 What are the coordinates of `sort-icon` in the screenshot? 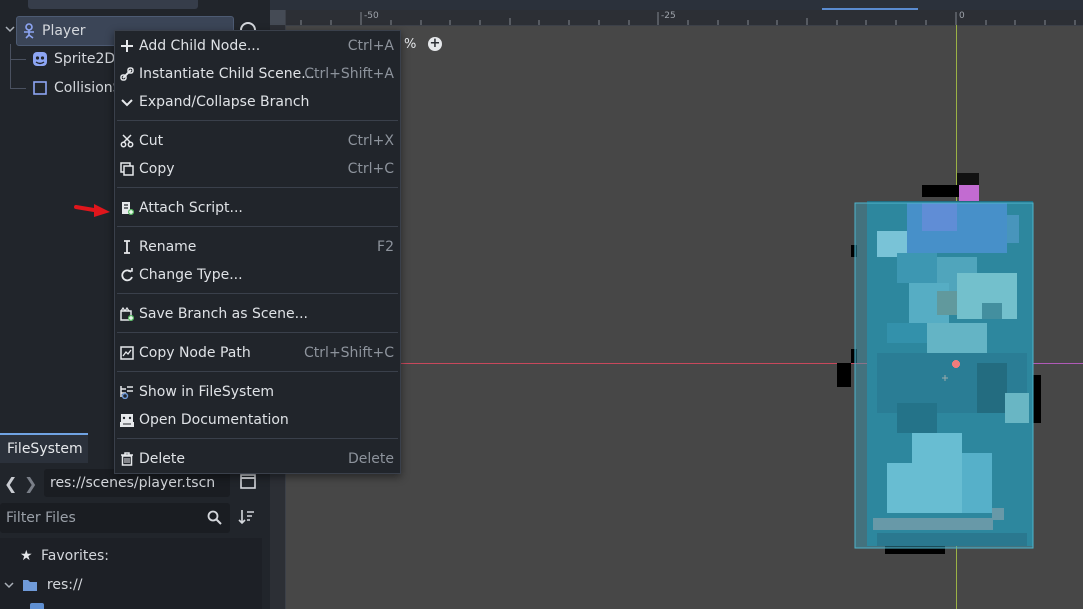 It's located at (247, 517).